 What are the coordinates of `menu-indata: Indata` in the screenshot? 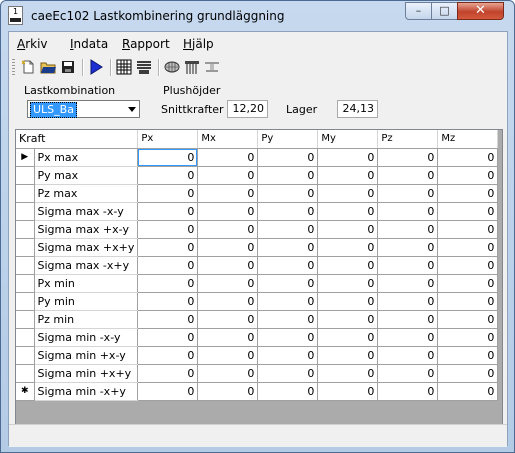 It's located at (89, 44).